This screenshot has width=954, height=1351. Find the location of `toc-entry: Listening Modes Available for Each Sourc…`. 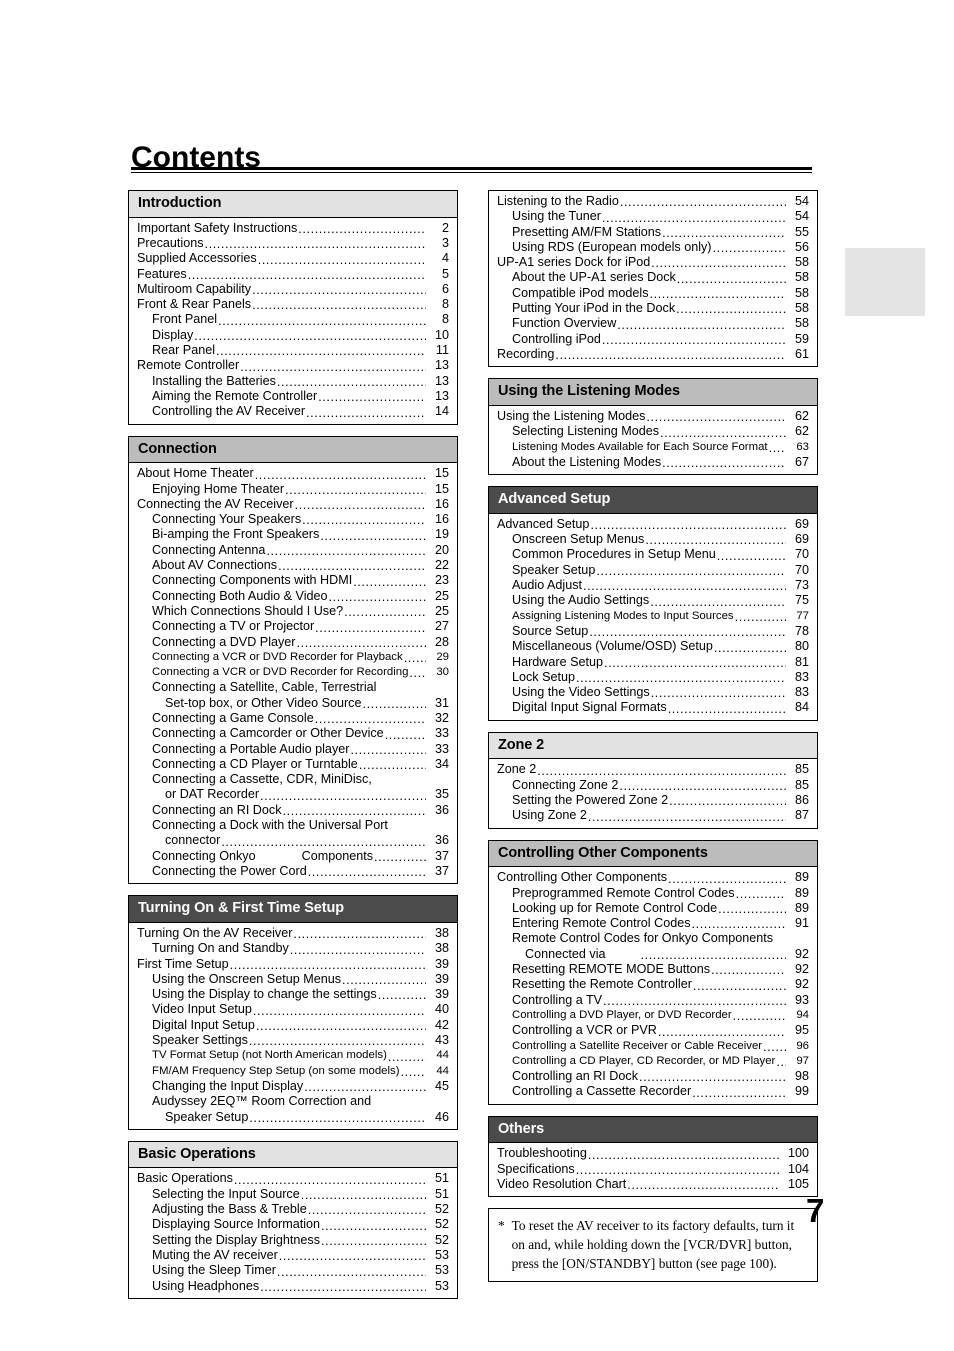

toc-entry: Listening Modes Available for Each Sourc… is located at coordinates (653, 447).